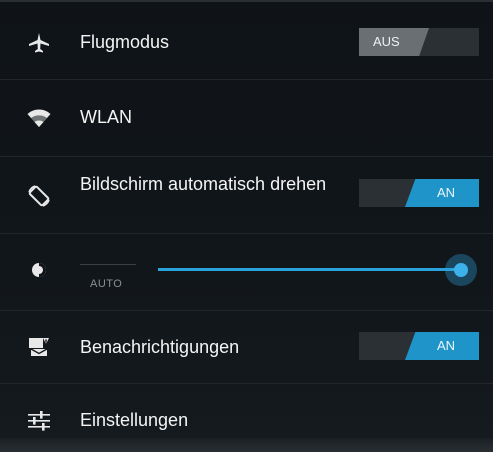 The image size is (493, 452). I want to click on auto-rotate-toggle: AN, so click(419, 193).